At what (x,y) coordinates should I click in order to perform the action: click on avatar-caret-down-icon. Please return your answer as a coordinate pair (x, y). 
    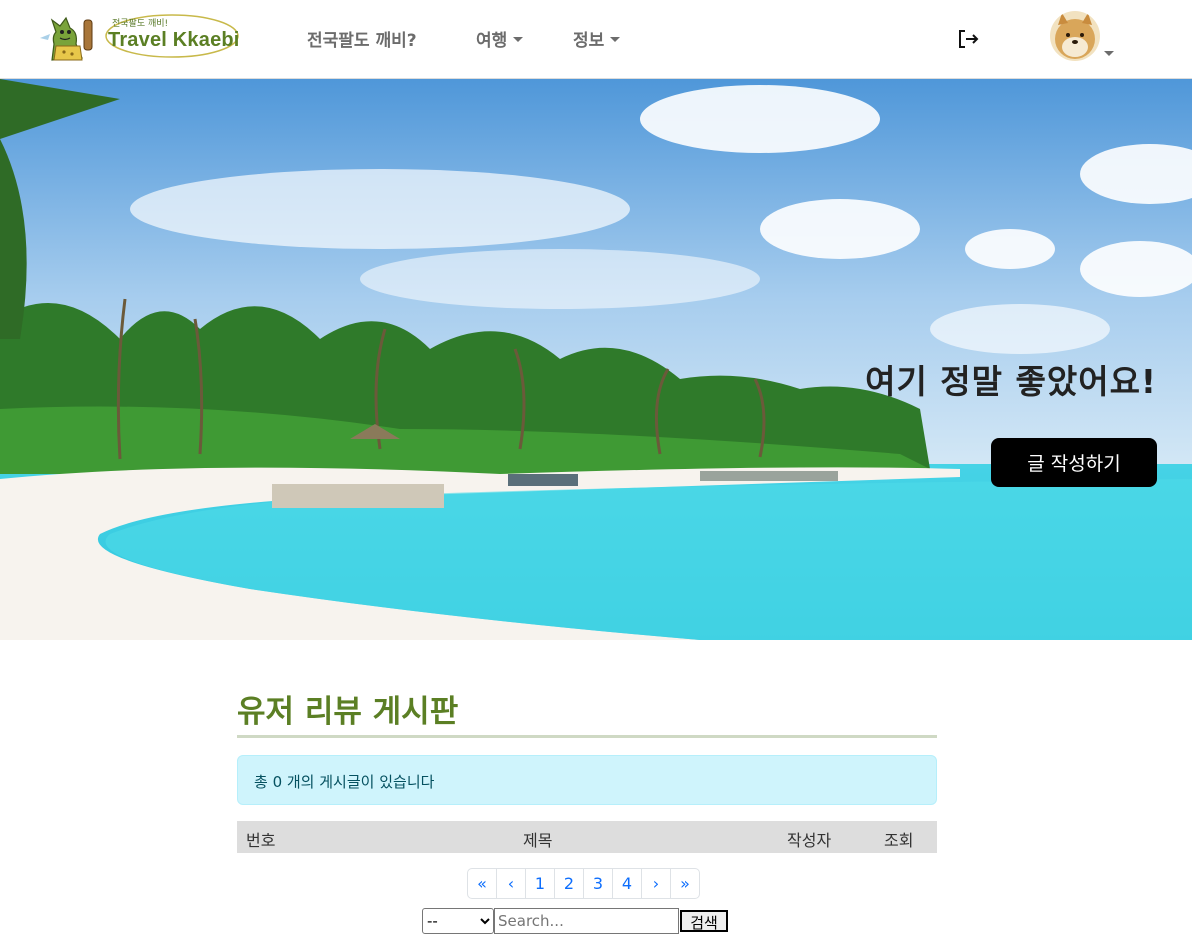
    Looking at the image, I should click on (1109, 53).